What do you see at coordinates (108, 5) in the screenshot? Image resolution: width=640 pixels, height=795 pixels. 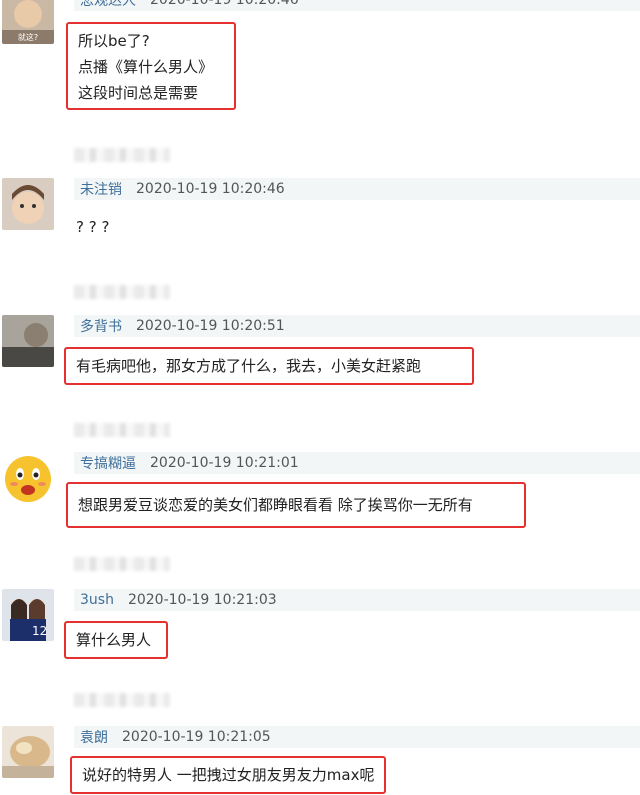 I see `username-link: 悲观达人` at bounding box center [108, 5].